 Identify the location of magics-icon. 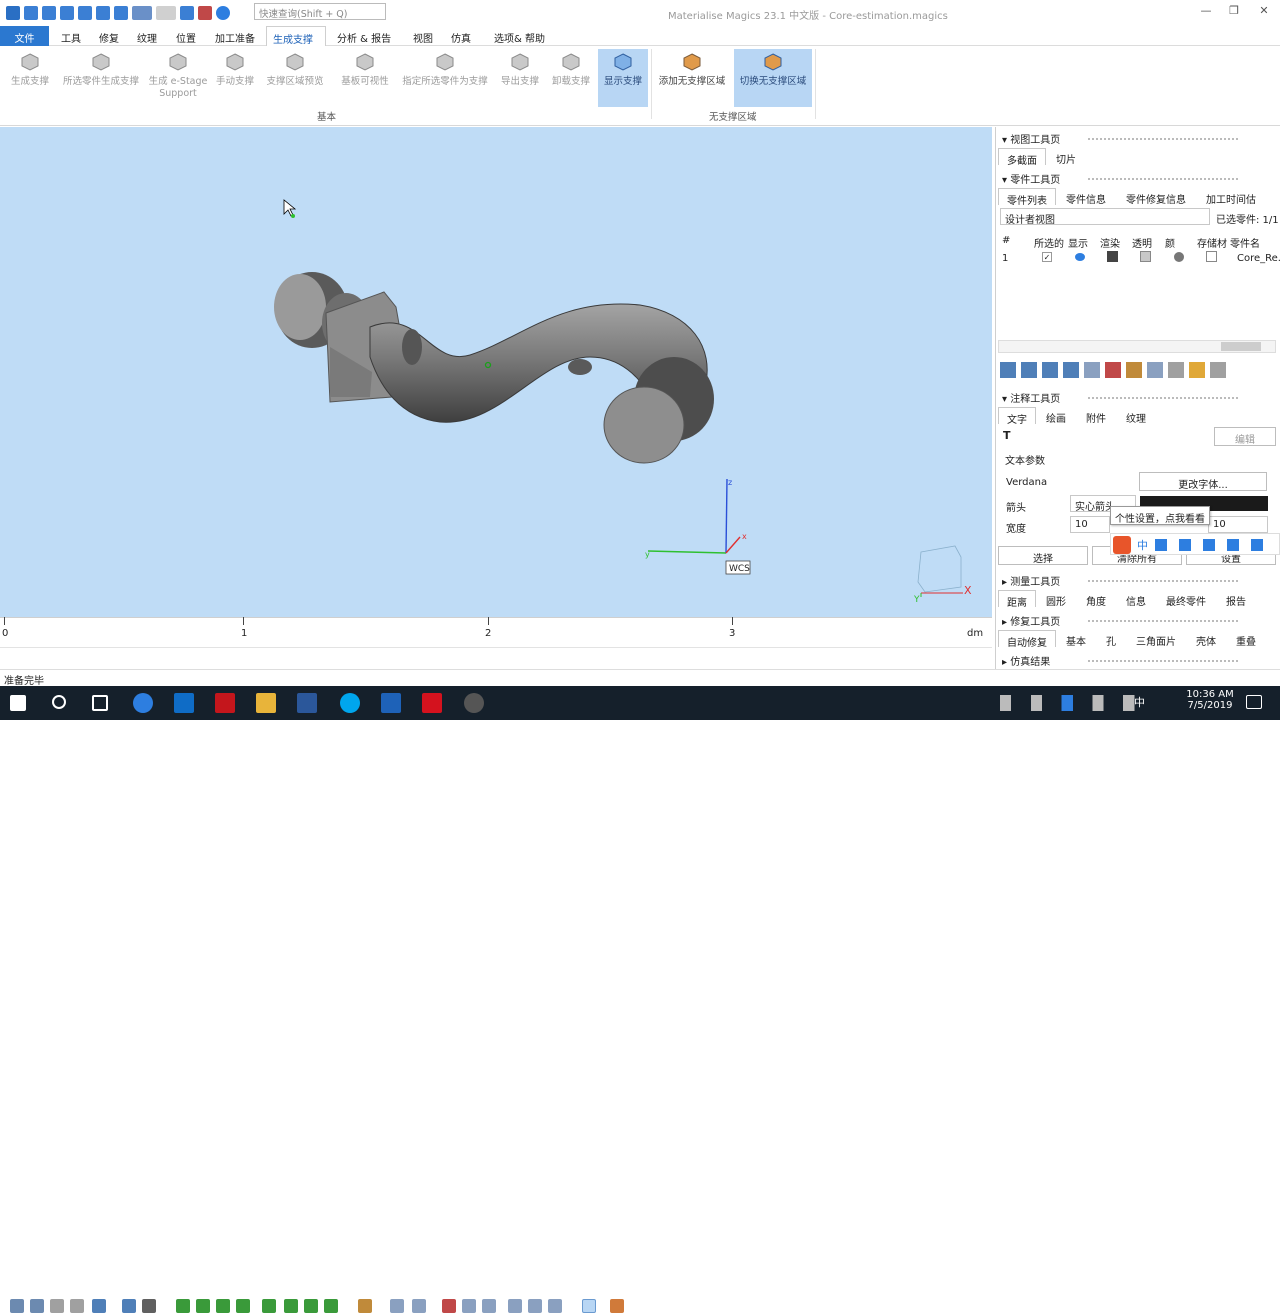
(391, 703).